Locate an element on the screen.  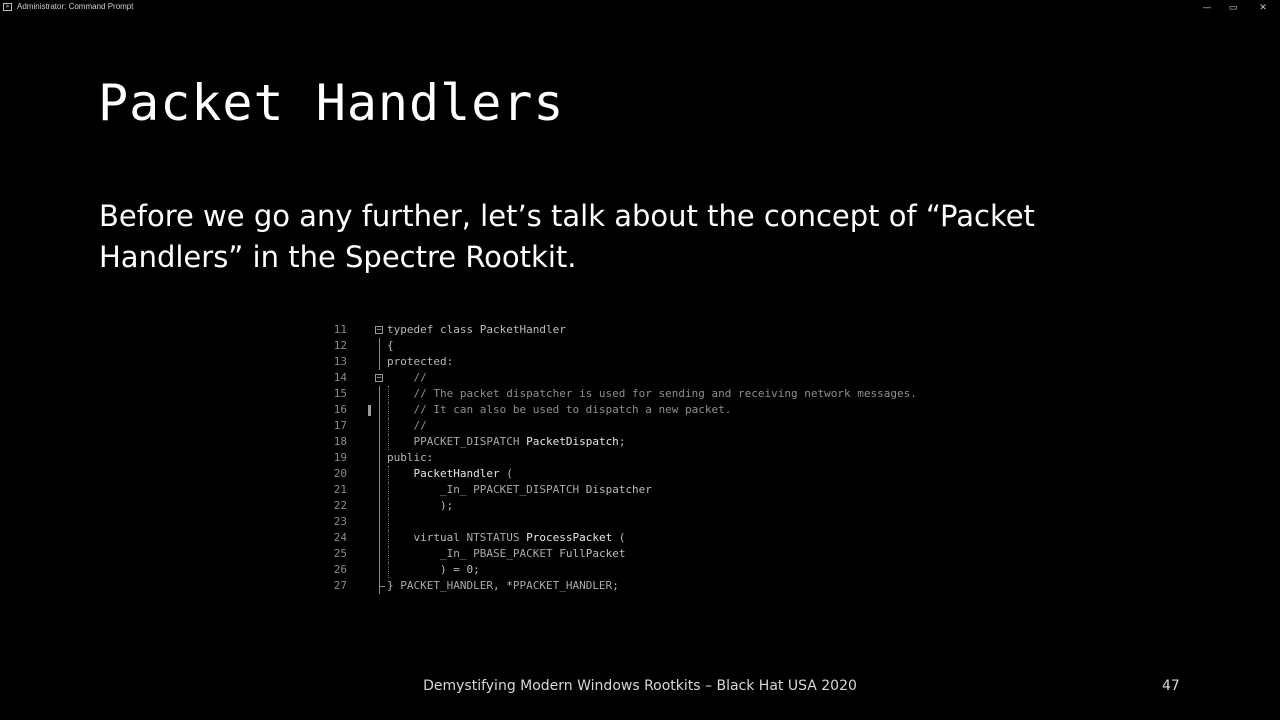
code-line: 14 − // is located at coordinates (645, 378).